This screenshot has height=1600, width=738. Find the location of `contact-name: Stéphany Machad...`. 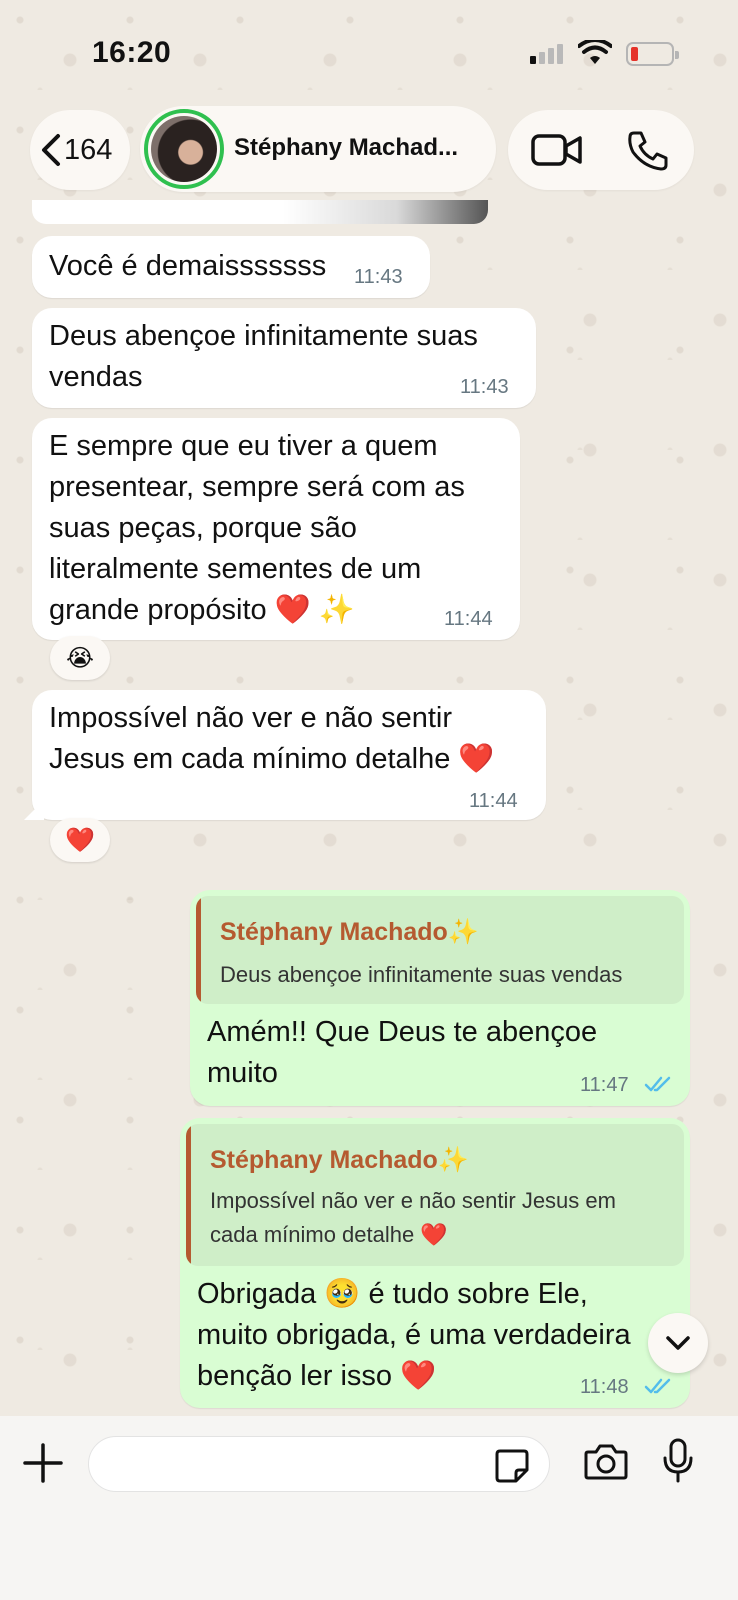

contact-name: Stéphany Machad... is located at coordinates (346, 147).